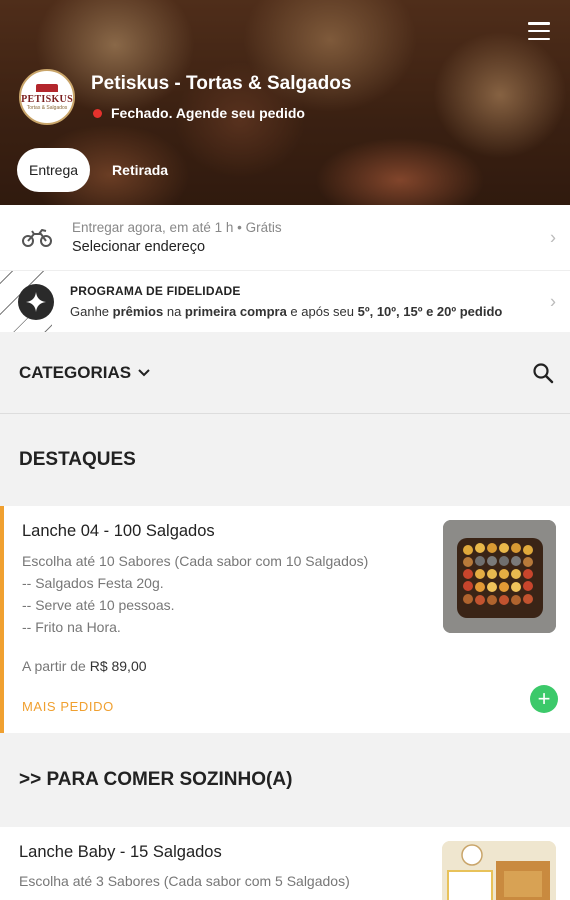  What do you see at coordinates (120, 852) in the screenshot?
I see `product-name: Lanche Baby - 15 Salgados` at bounding box center [120, 852].